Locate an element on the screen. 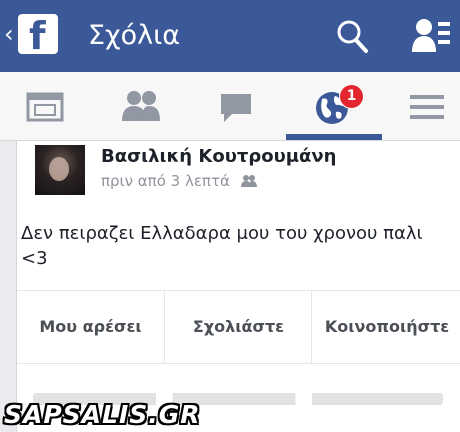 This screenshot has width=460, height=432. like-button: Μου αρέσει is located at coordinates (90, 327).